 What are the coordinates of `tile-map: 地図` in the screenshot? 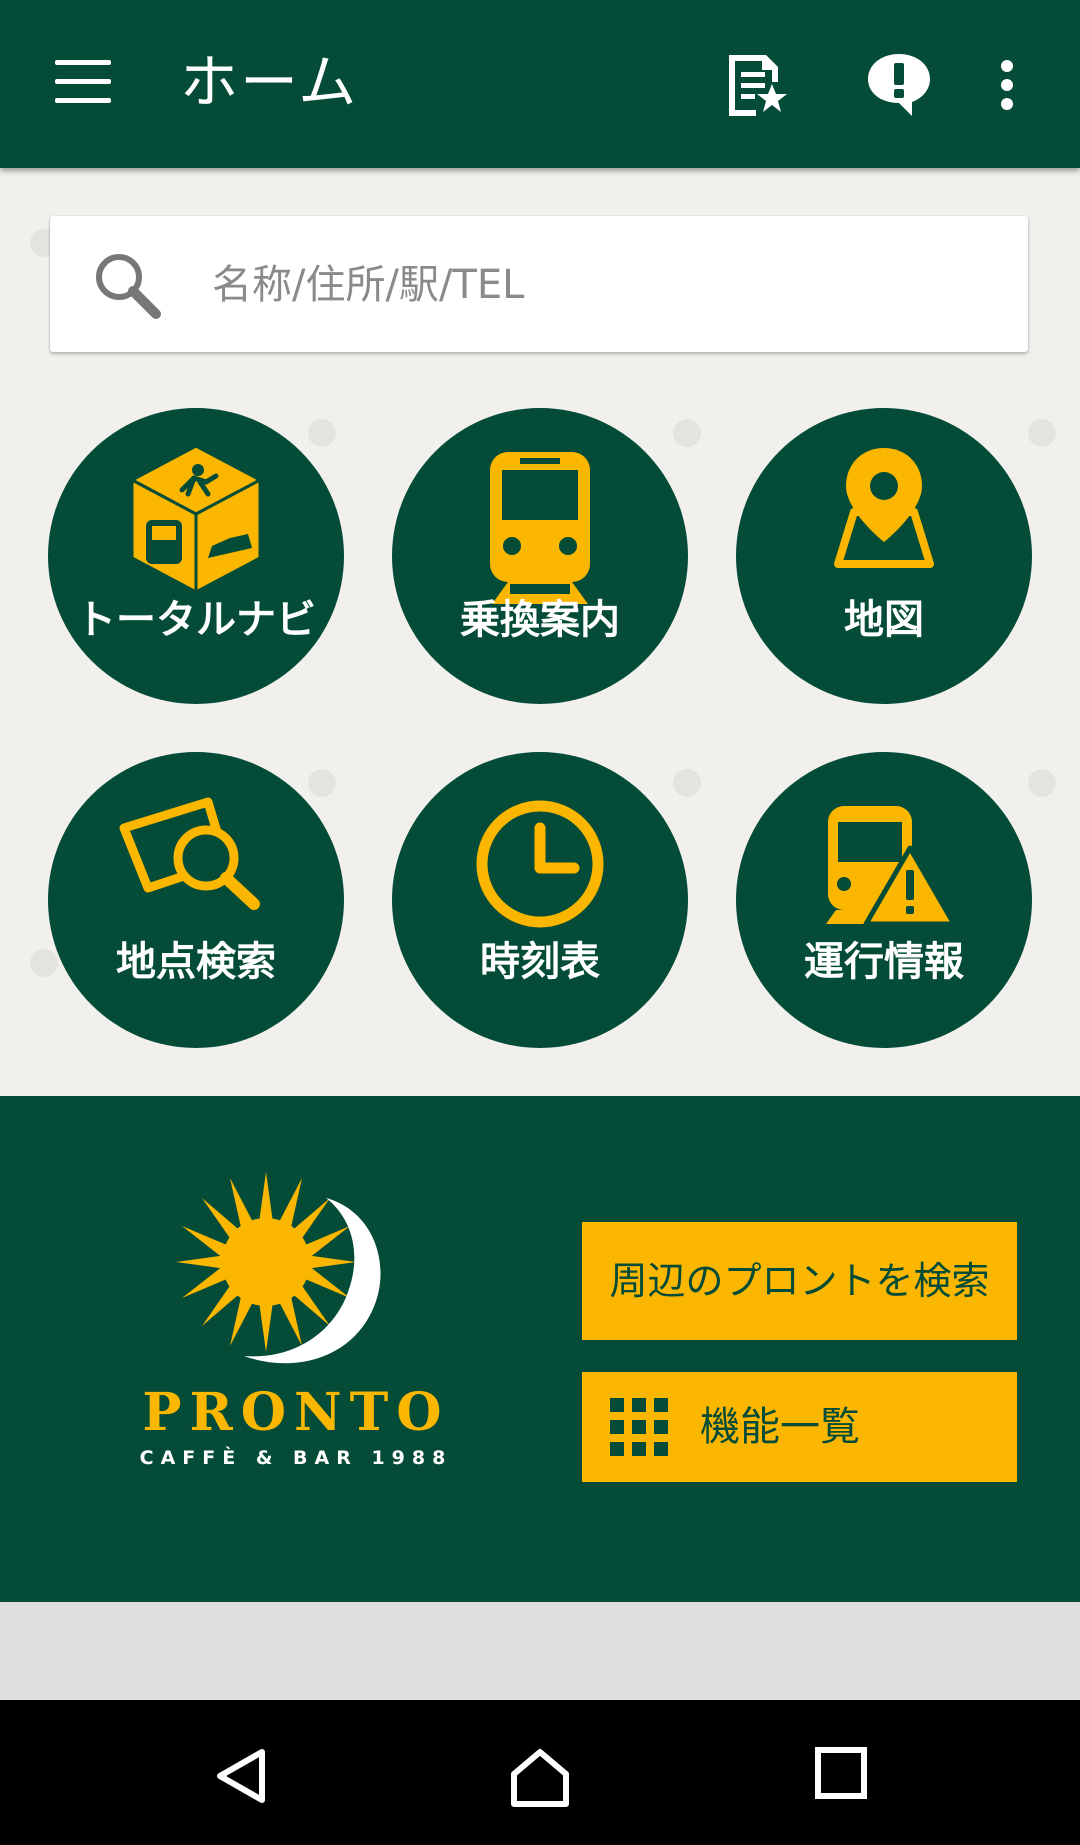 It's located at (884, 556).